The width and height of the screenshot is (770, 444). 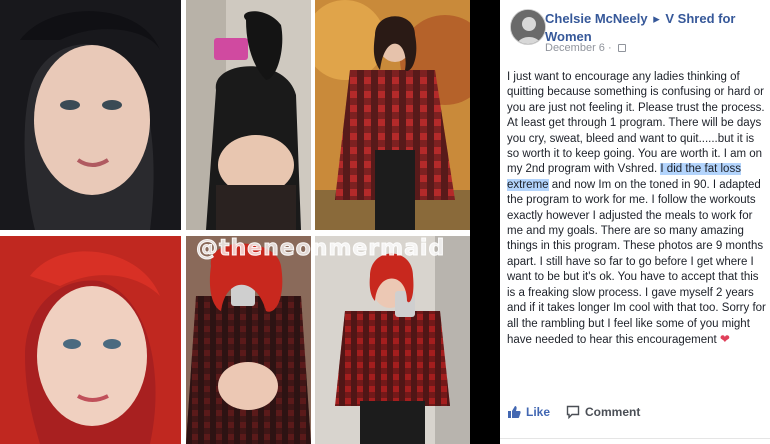 I want to click on like-button: Like, so click(x=528, y=412).